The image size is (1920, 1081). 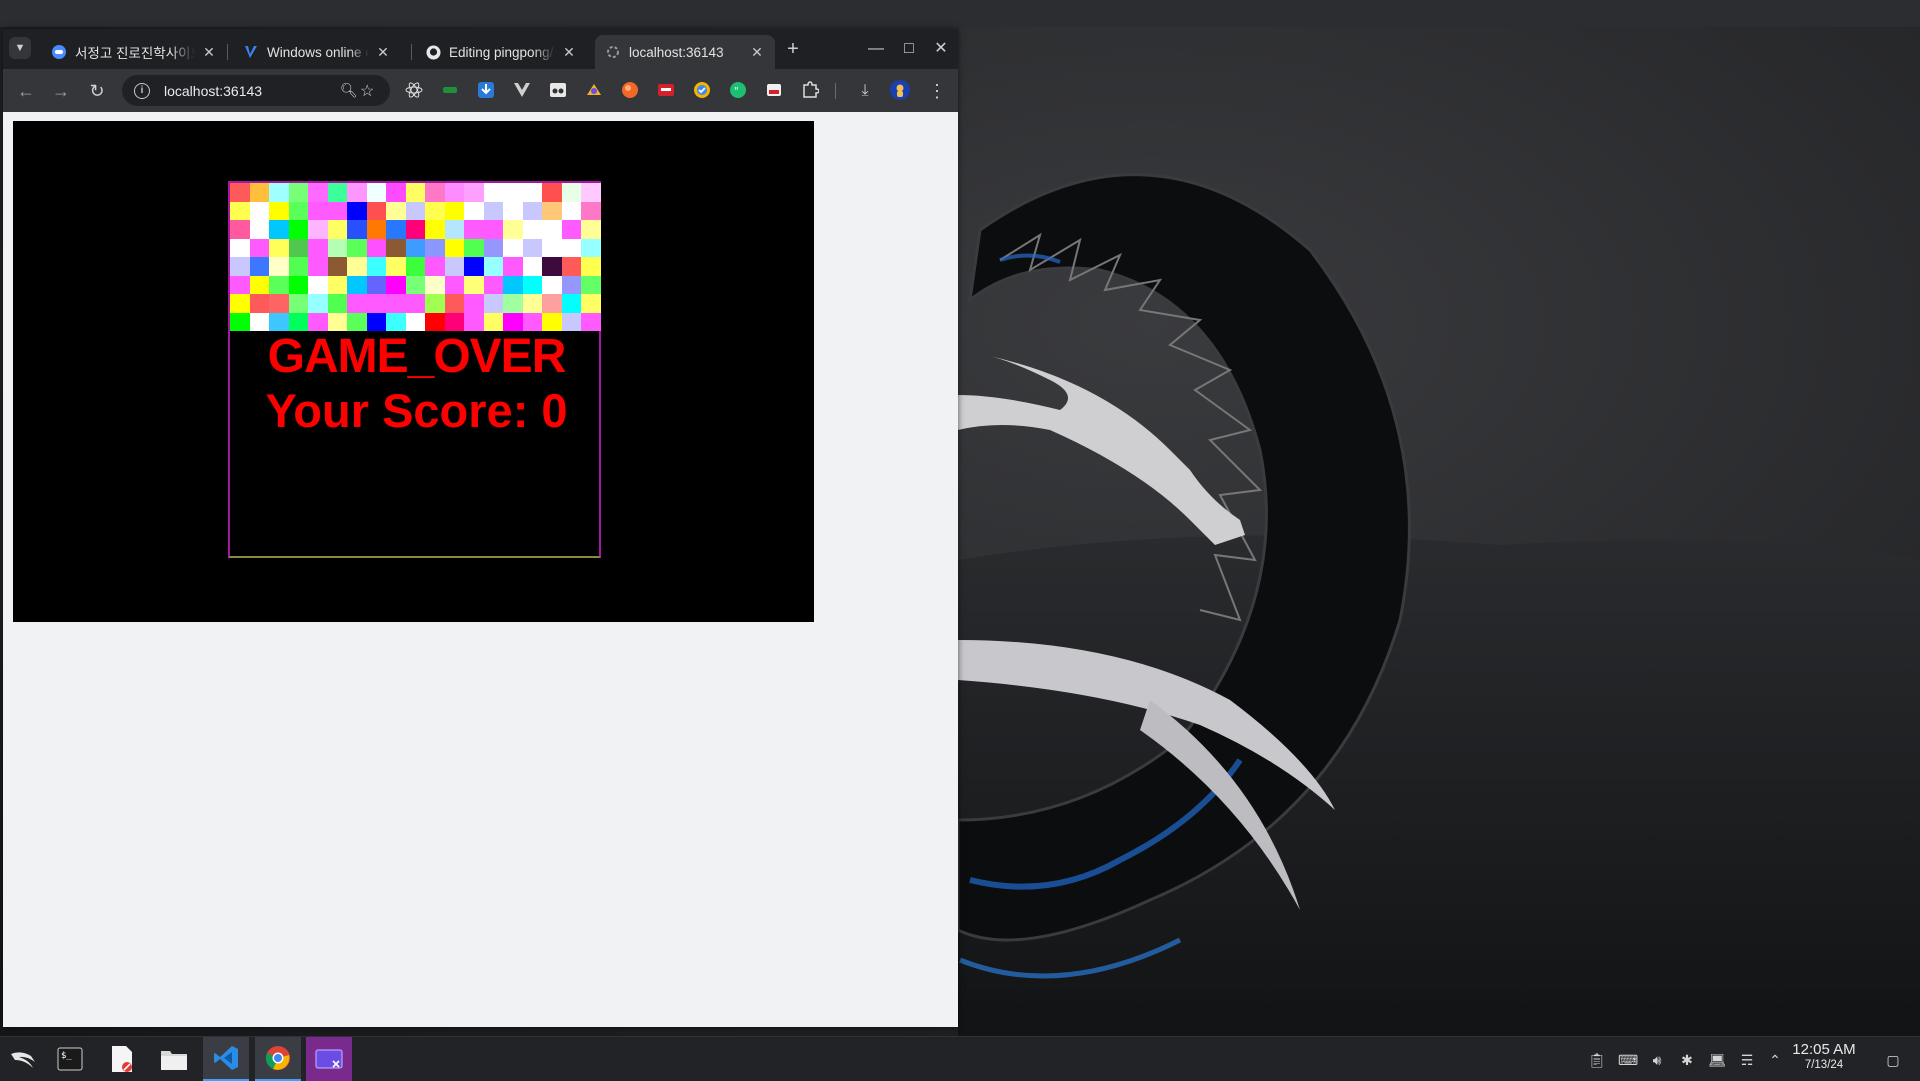 What do you see at coordinates (371, 91) in the screenshot?
I see `bookmark-star-icon: ☆` at bounding box center [371, 91].